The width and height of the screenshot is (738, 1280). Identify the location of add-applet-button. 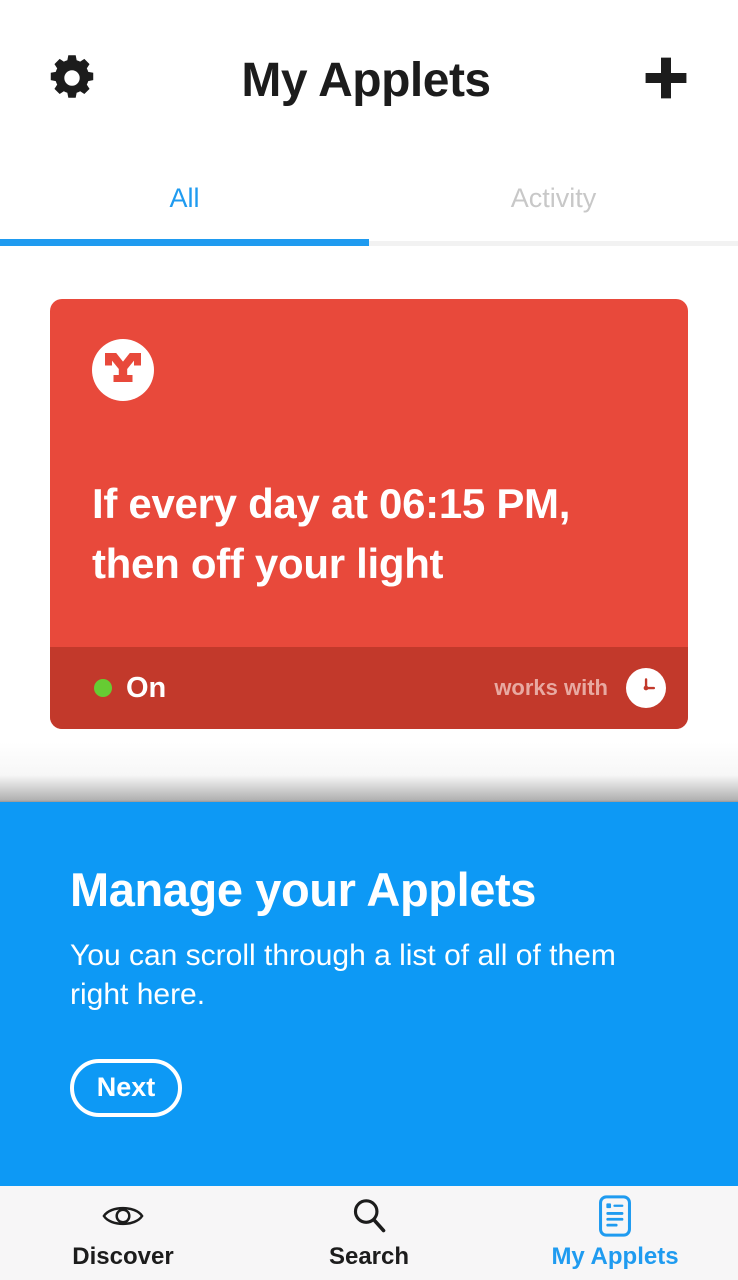
(666, 80).